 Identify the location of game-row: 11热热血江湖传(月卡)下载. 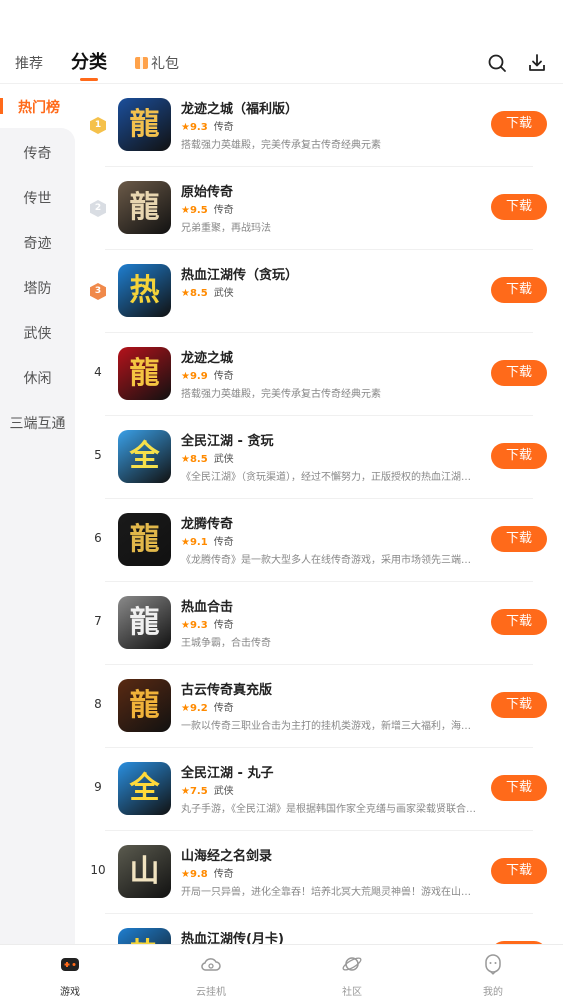
(319, 929).